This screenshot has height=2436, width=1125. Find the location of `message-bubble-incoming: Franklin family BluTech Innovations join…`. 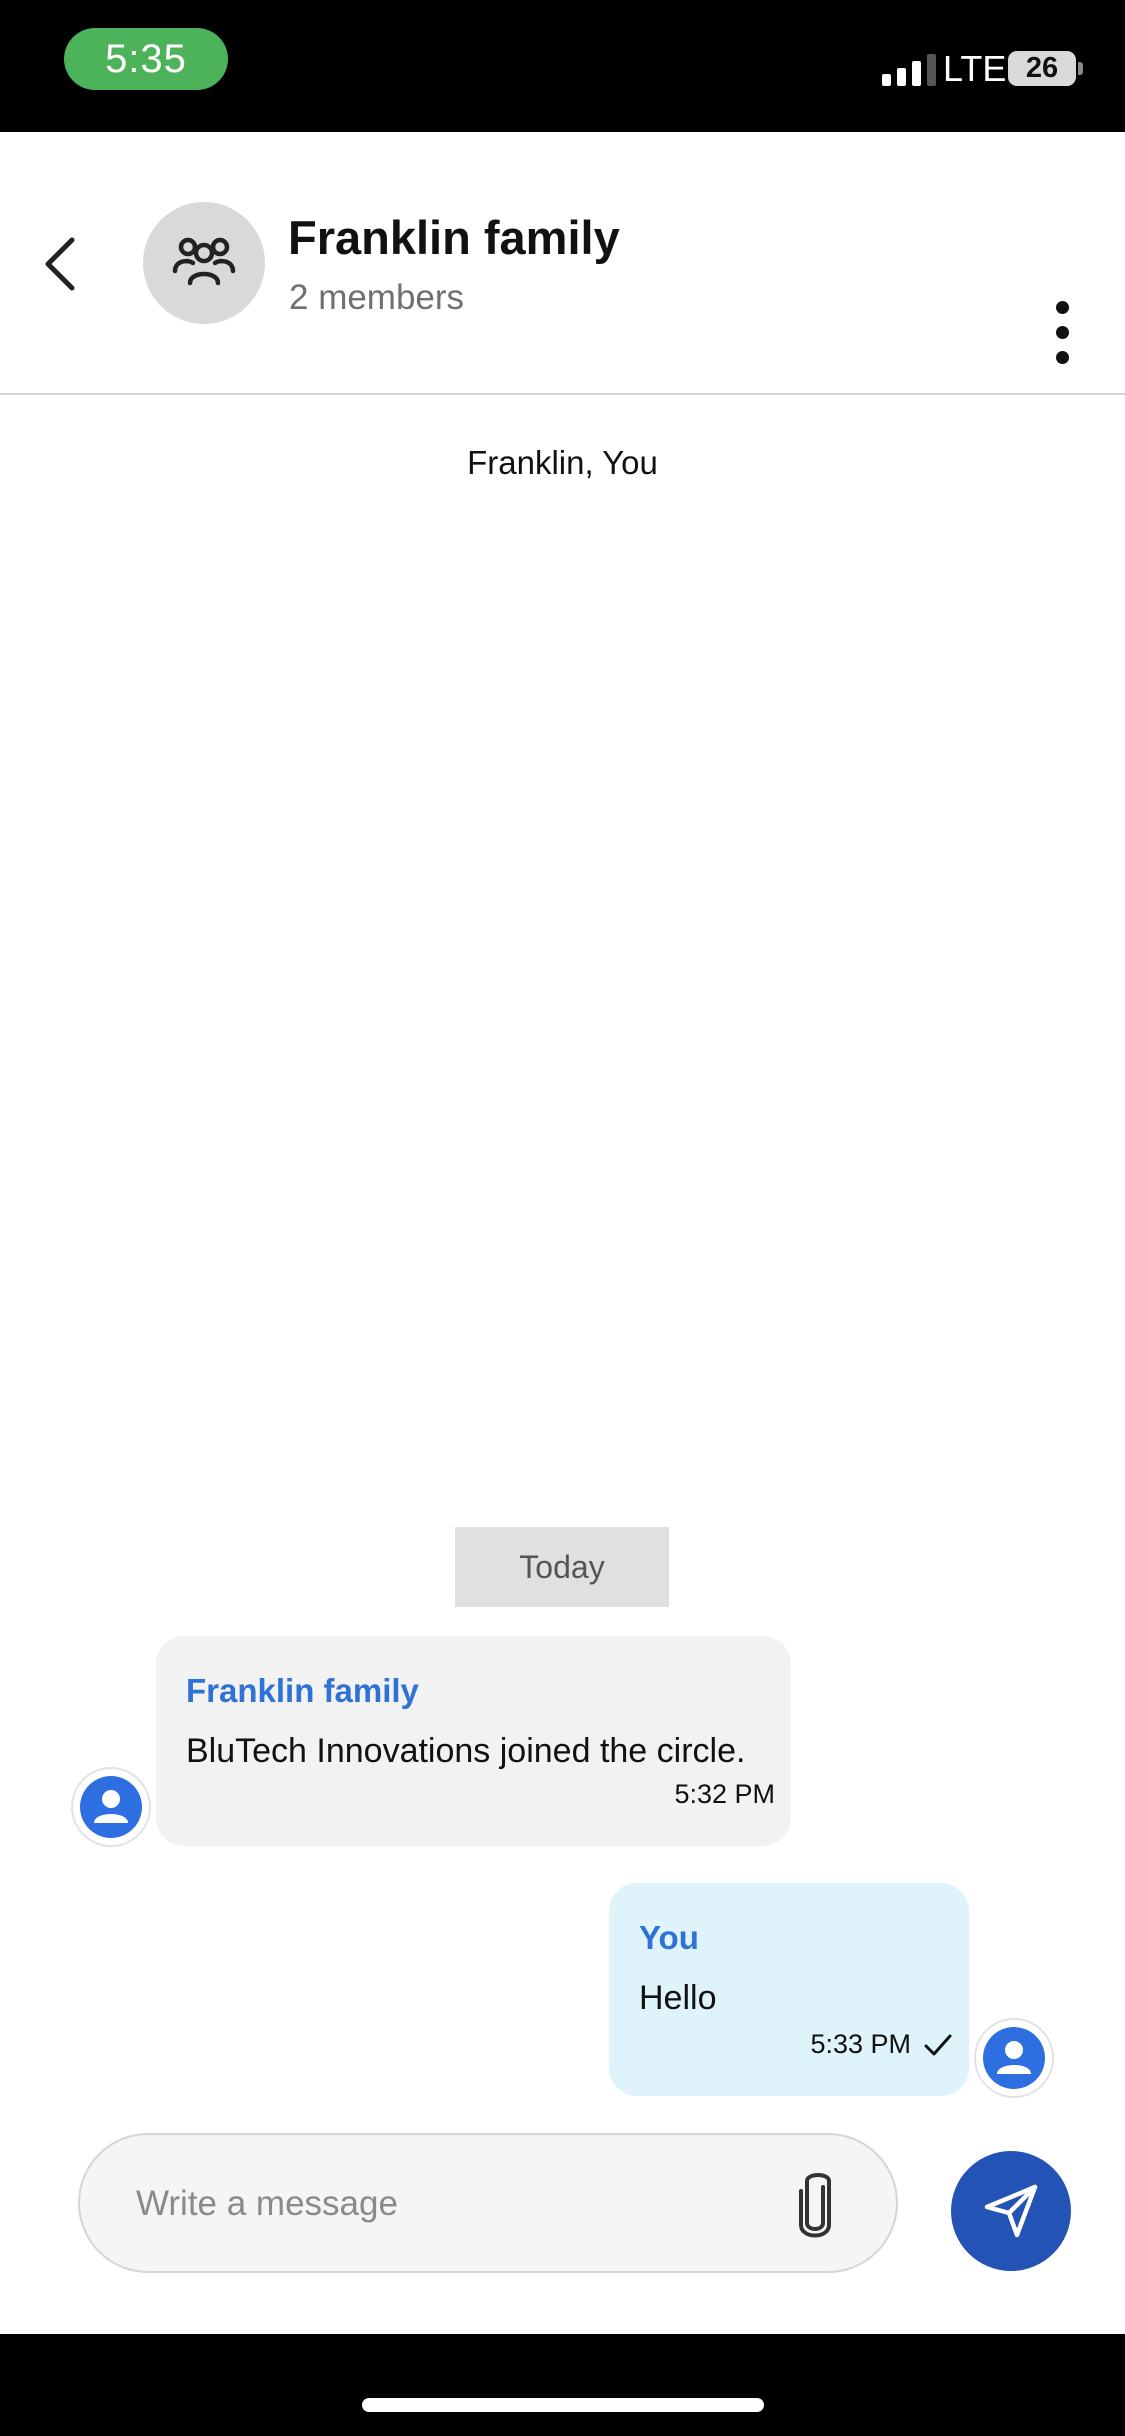

message-bubble-incoming: Franklin family BluTech Innovations join… is located at coordinates (473, 1741).